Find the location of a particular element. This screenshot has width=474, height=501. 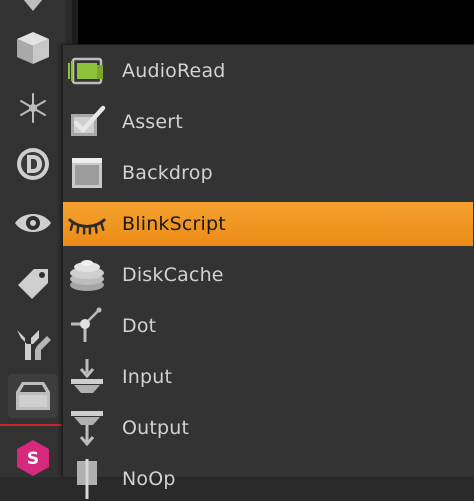

checkbox-icon is located at coordinates (88, 120).